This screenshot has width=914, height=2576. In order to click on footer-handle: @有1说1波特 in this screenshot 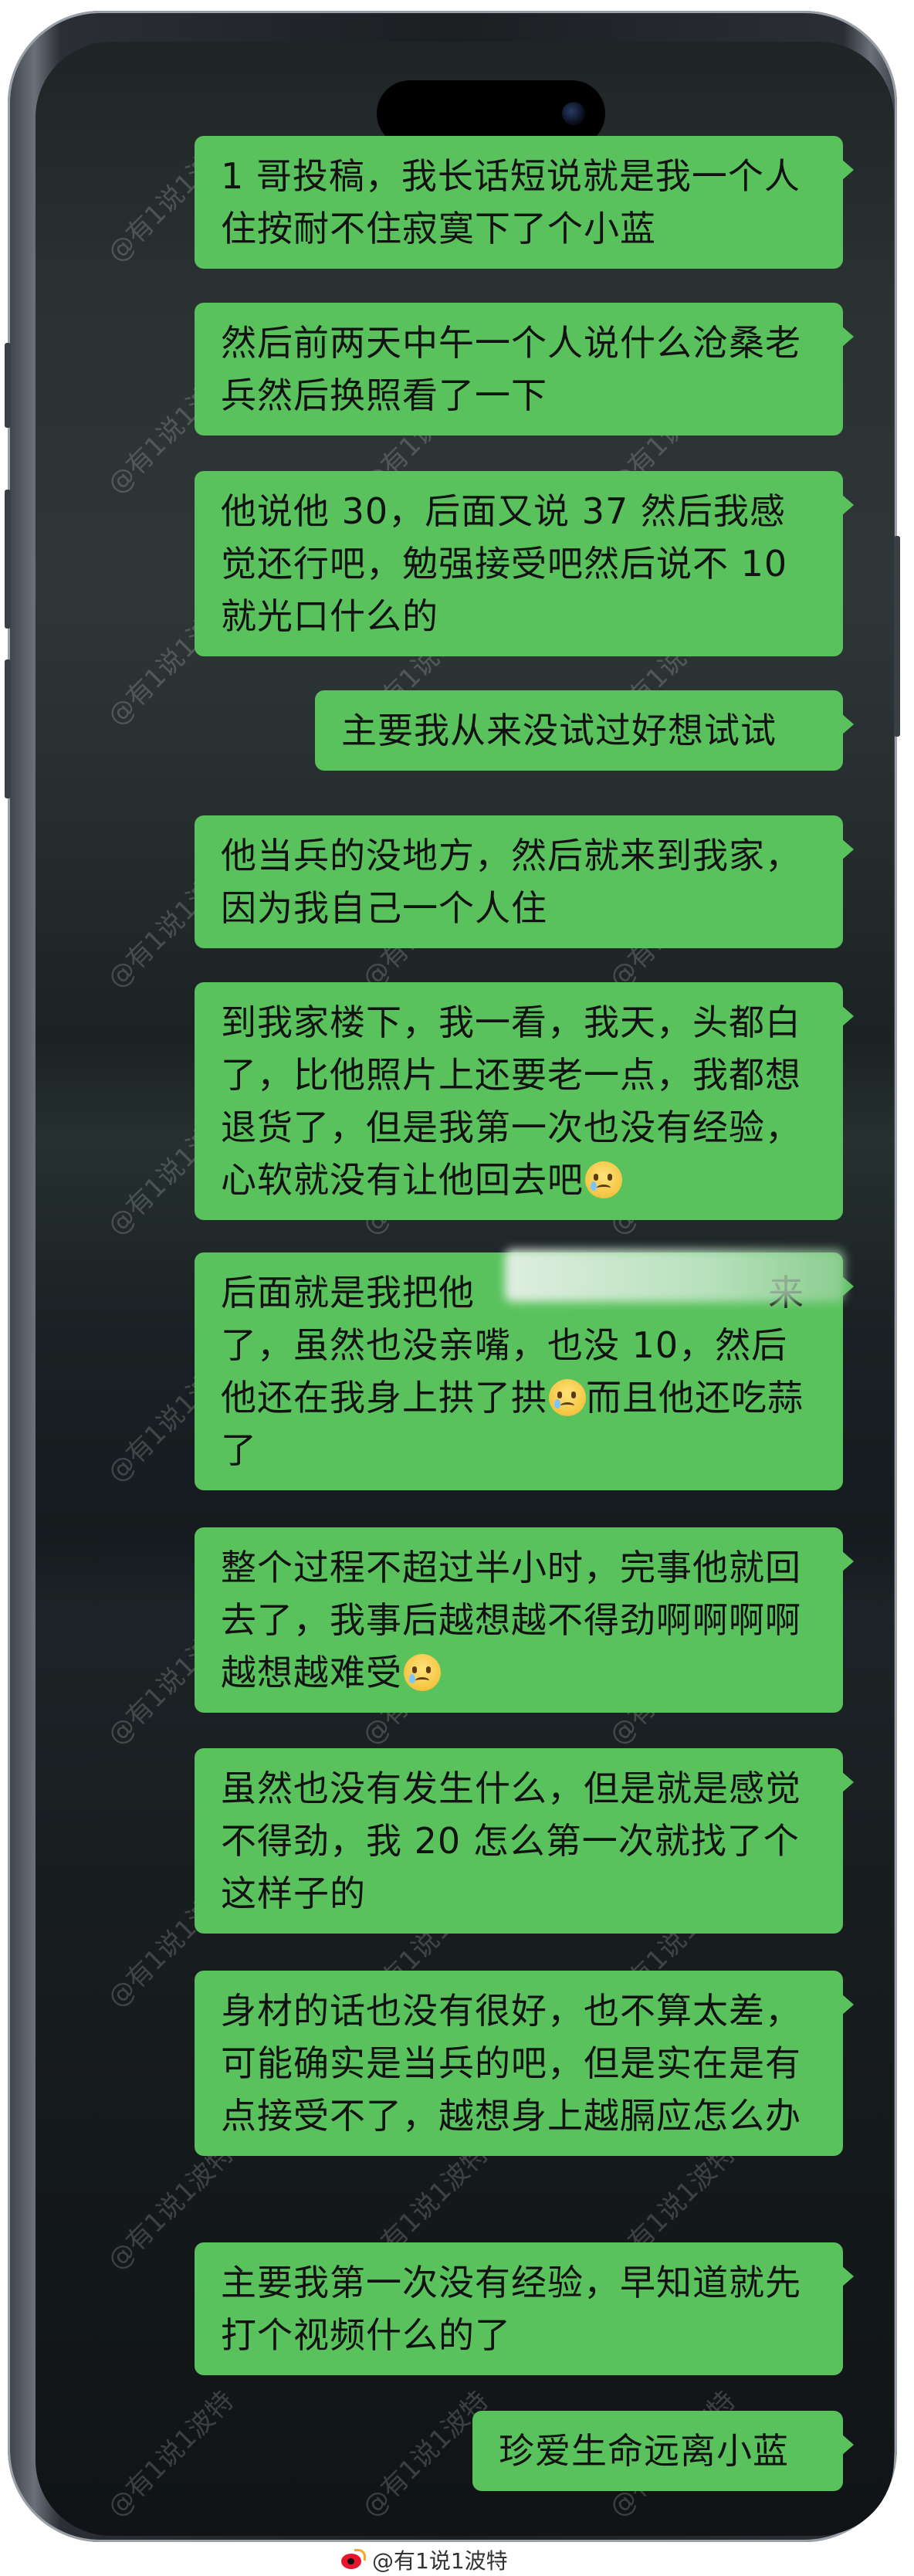, I will do `click(440, 2561)`.